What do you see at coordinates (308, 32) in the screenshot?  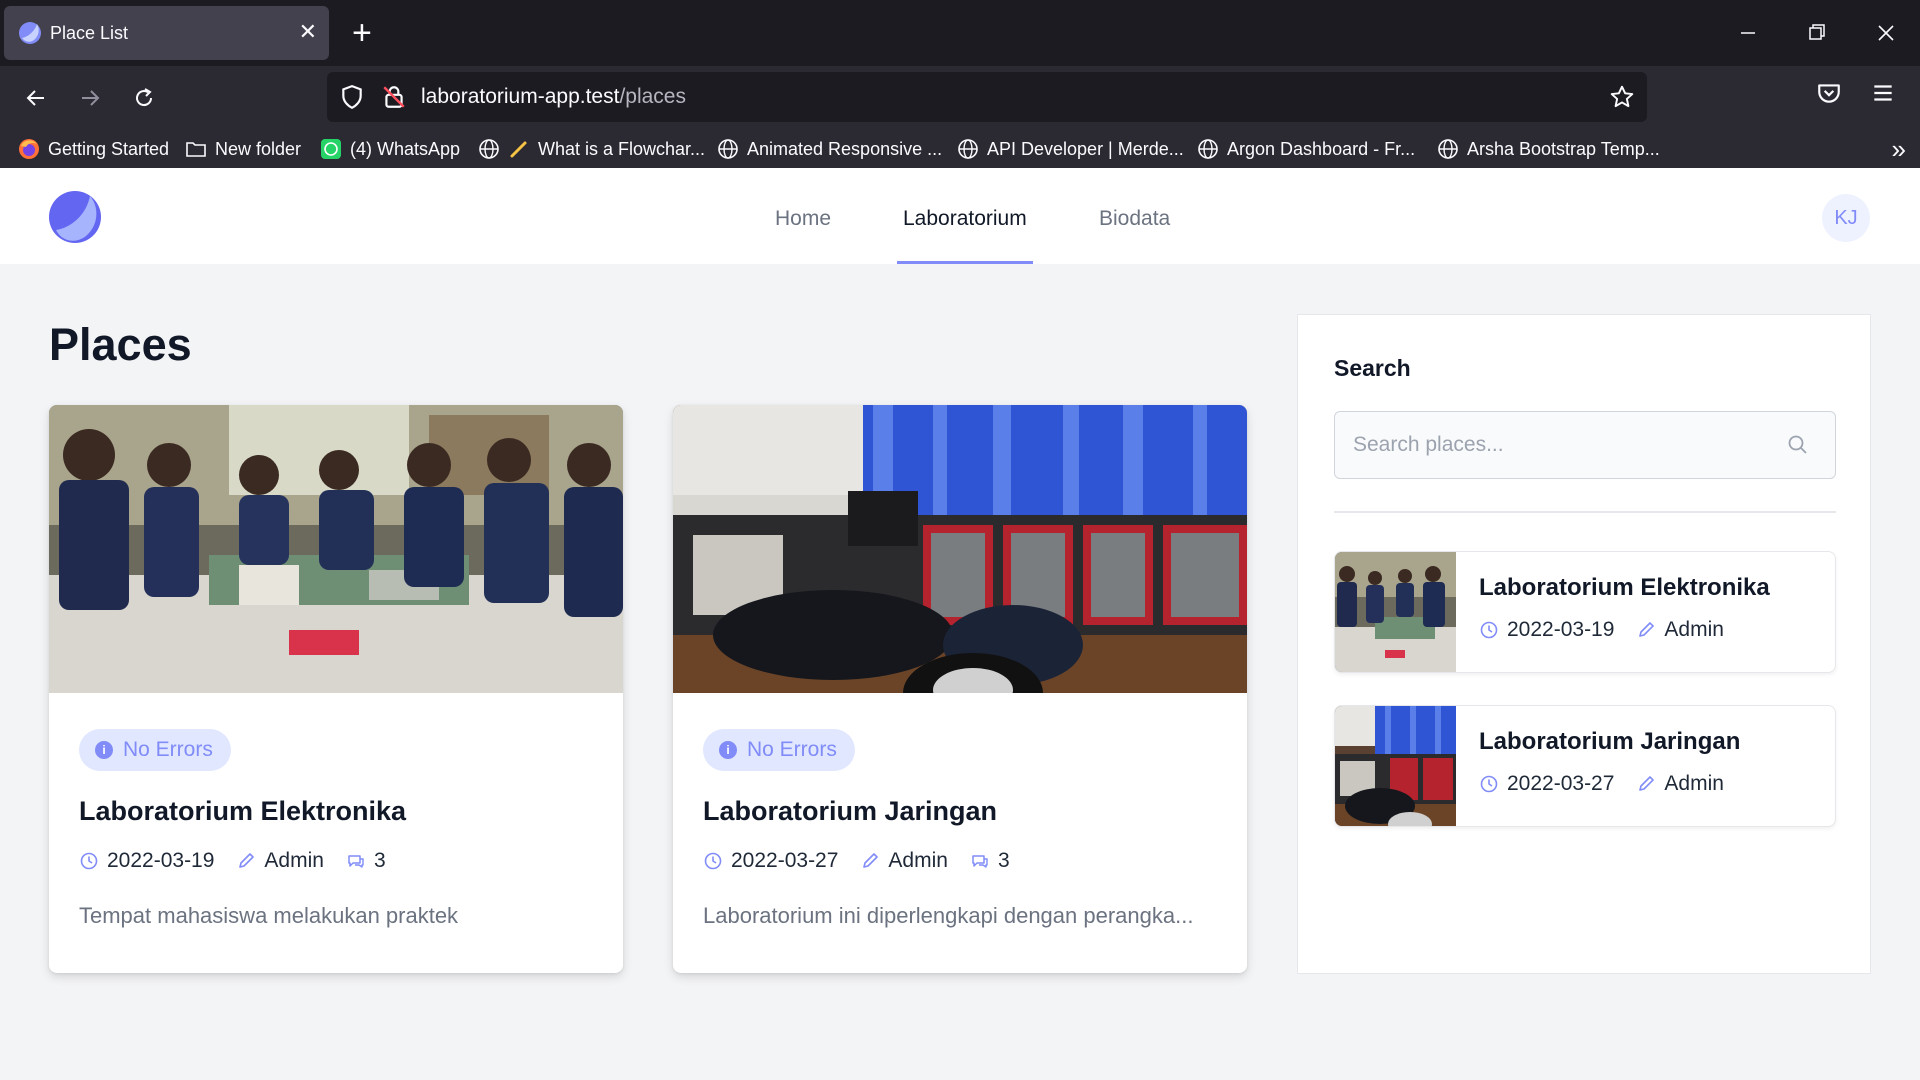 I see `tab-close-icon: ✕` at bounding box center [308, 32].